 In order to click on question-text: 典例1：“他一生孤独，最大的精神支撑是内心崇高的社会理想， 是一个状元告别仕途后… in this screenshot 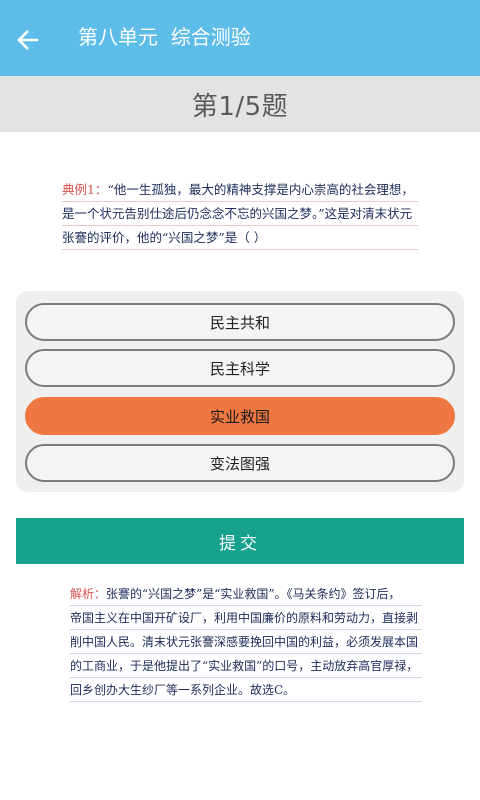, I will do `click(240, 214)`.